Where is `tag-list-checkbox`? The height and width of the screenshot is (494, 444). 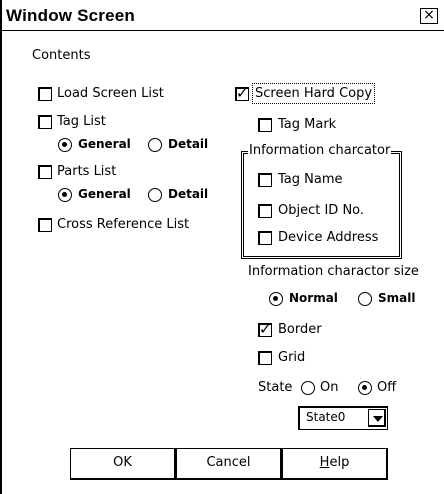 tag-list-checkbox is located at coordinates (45, 122).